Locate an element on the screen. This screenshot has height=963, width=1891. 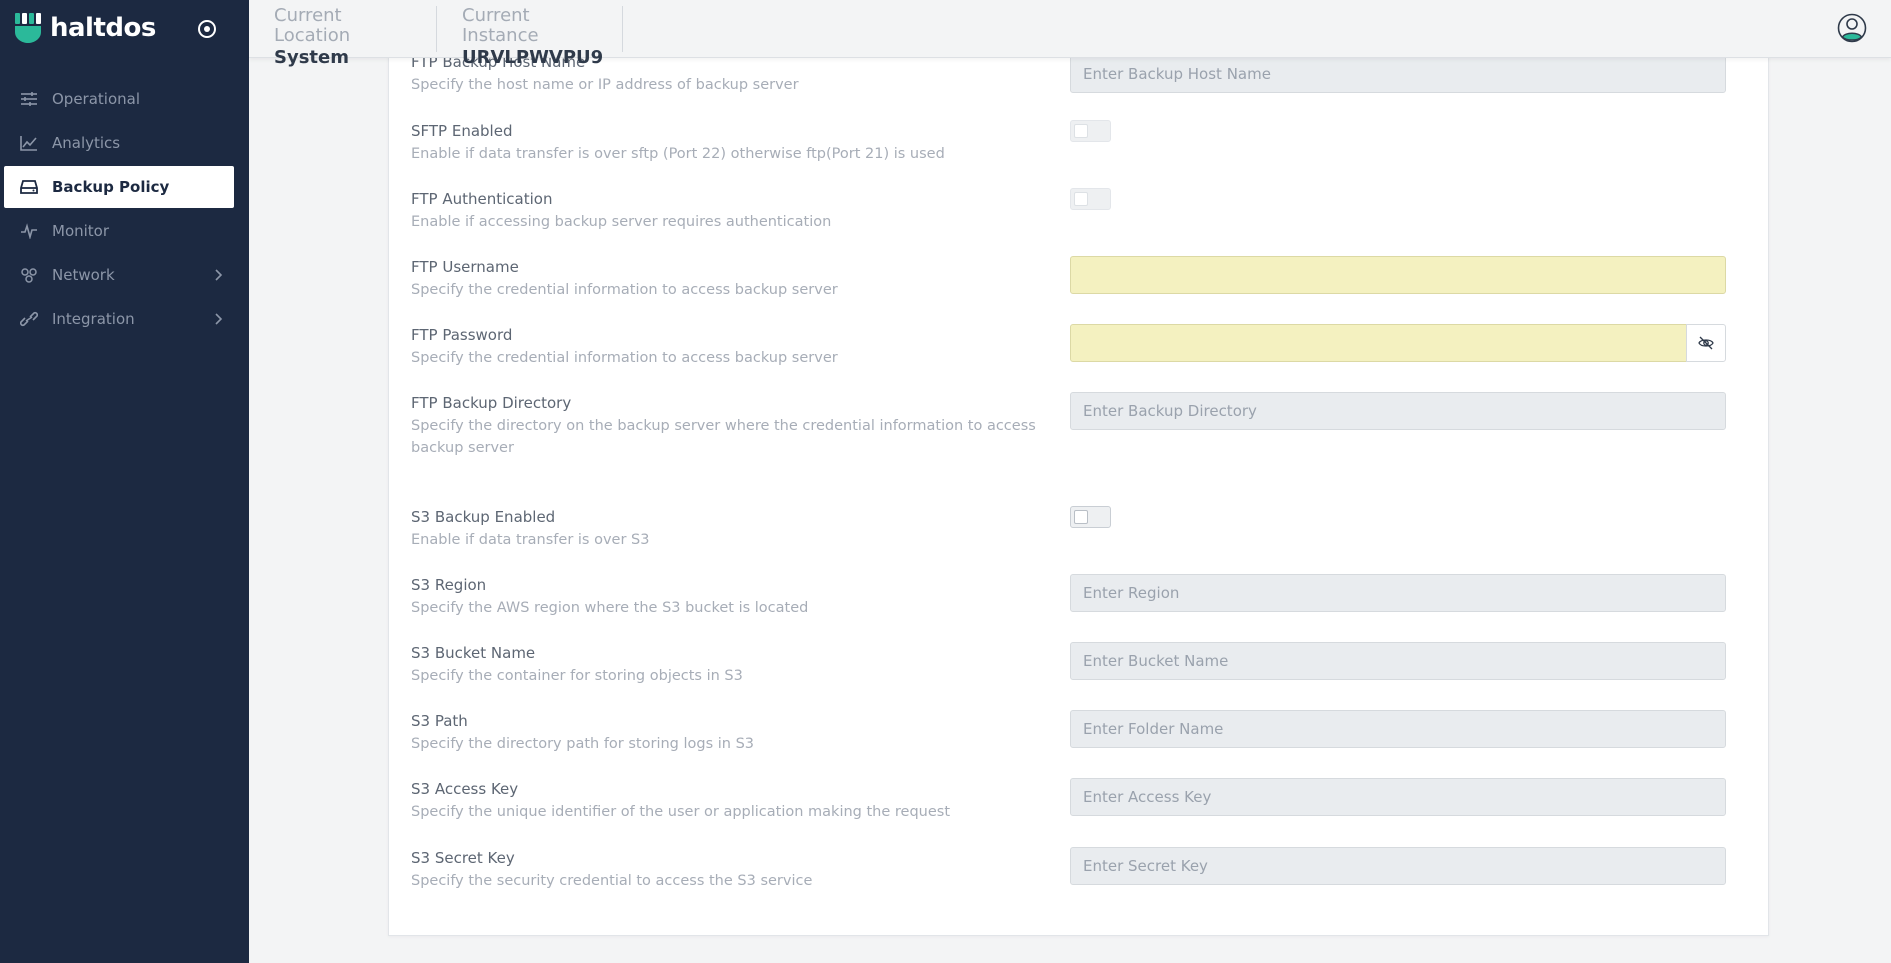
s3-bucket-input: Enter Bucket Name is located at coordinates (1398, 661).